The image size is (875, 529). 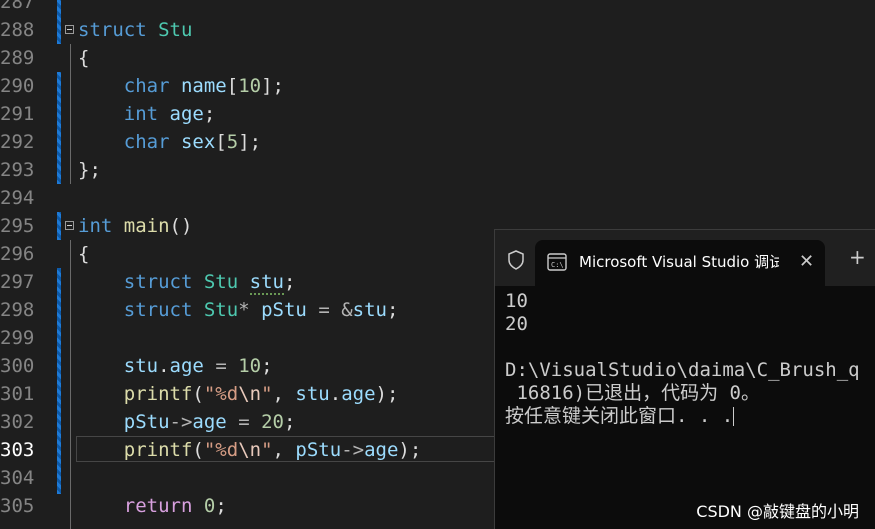 What do you see at coordinates (169, 142) in the screenshot?
I see `code-text: char sex[5];` at bounding box center [169, 142].